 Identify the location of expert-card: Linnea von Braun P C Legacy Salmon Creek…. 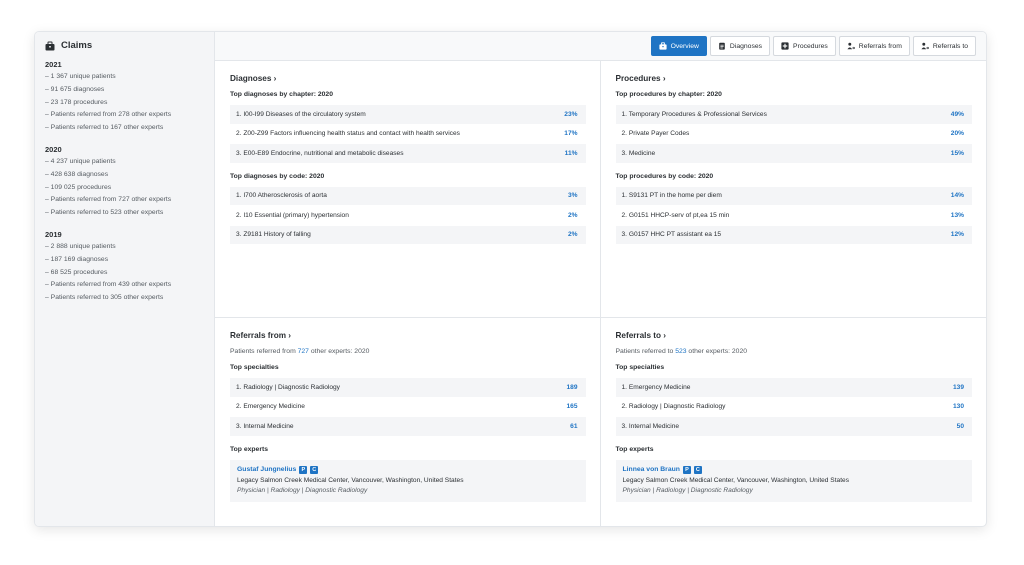
(793, 480).